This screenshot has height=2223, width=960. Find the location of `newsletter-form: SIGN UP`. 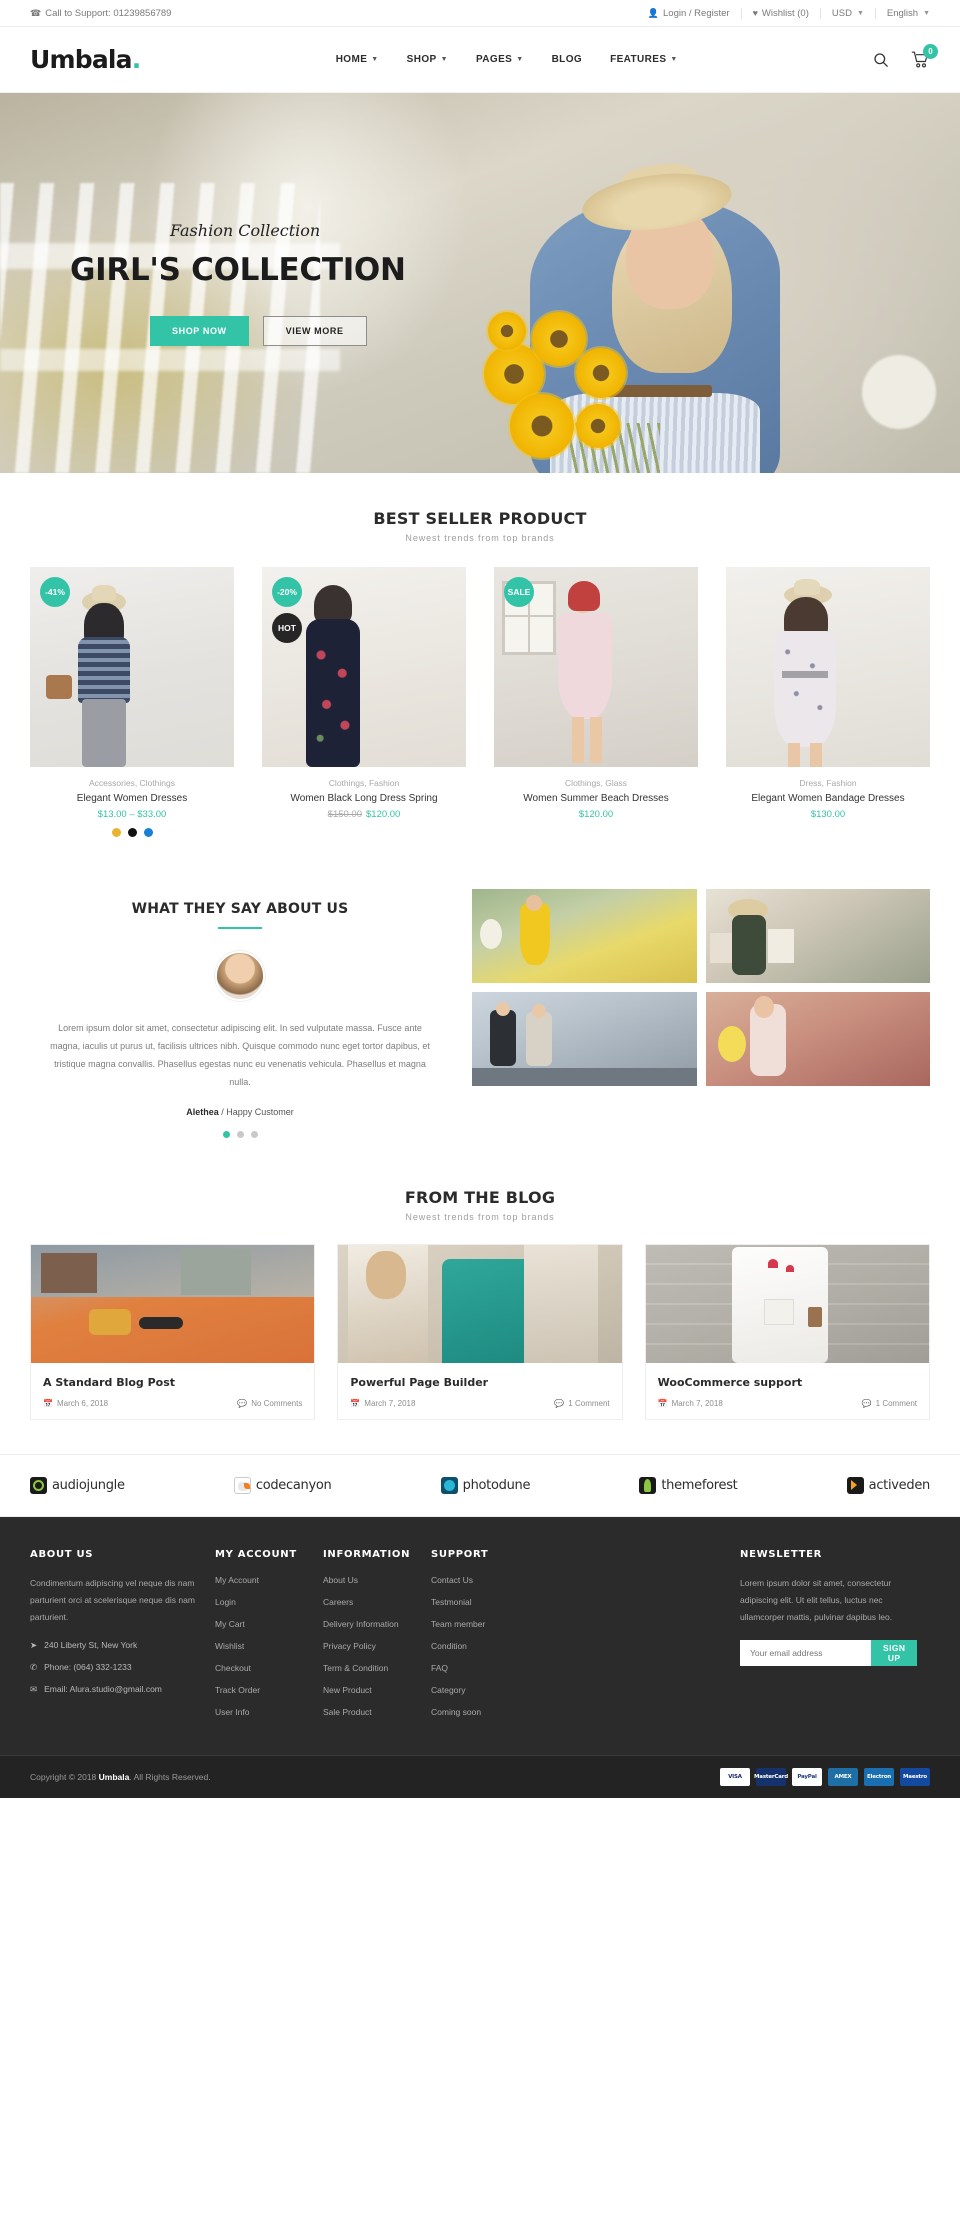

newsletter-form: SIGN UP is located at coordinates (829, 1653).